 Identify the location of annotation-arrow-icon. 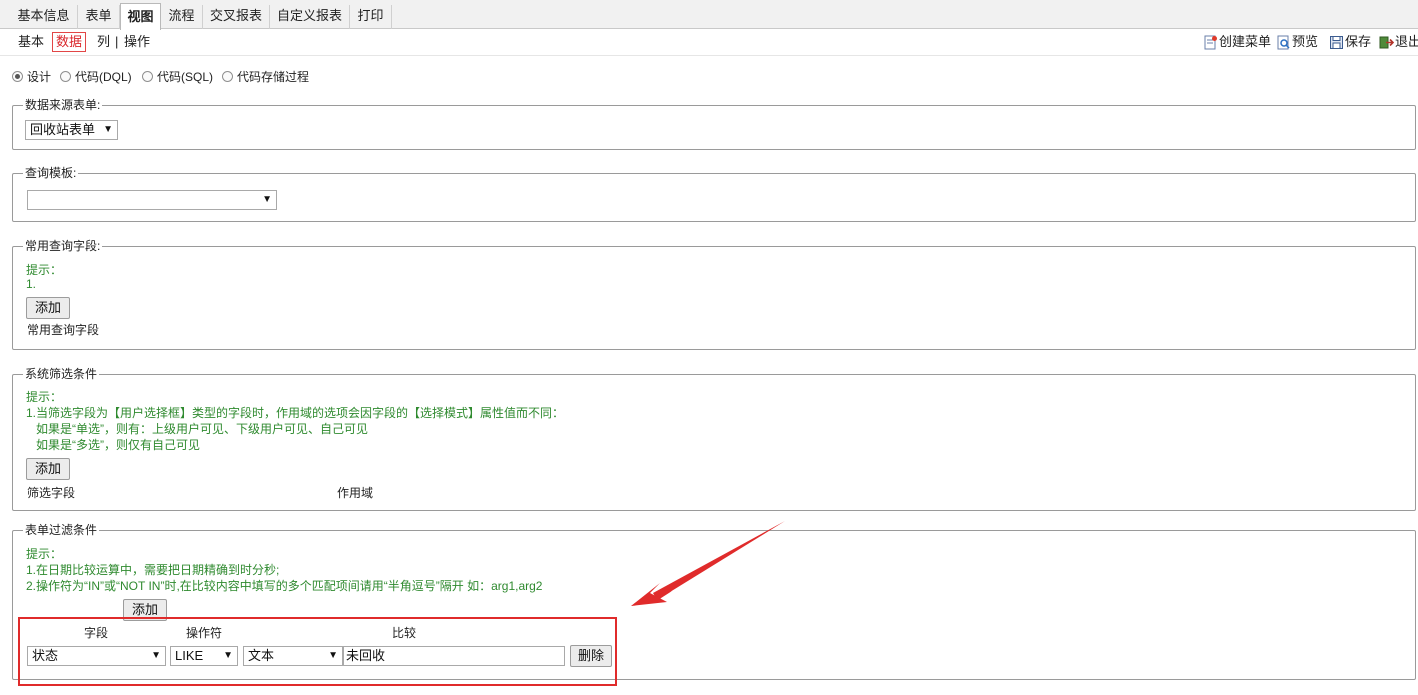
(708, 563).